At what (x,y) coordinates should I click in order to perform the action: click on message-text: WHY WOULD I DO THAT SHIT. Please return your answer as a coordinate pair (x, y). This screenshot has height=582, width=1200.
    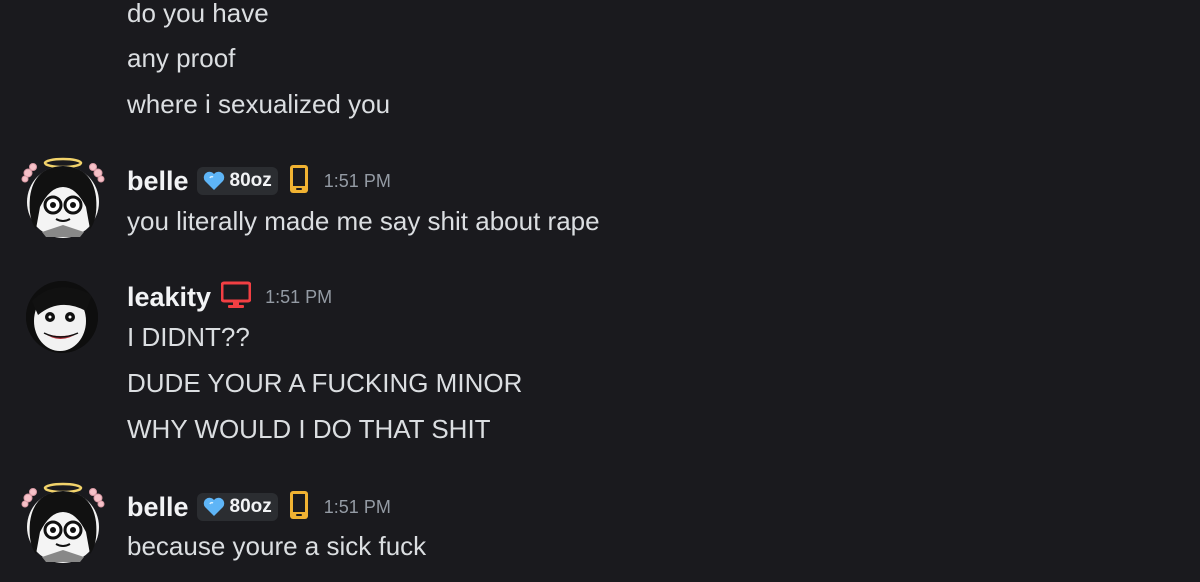
    Looking at the image, I should click on (309, 429).